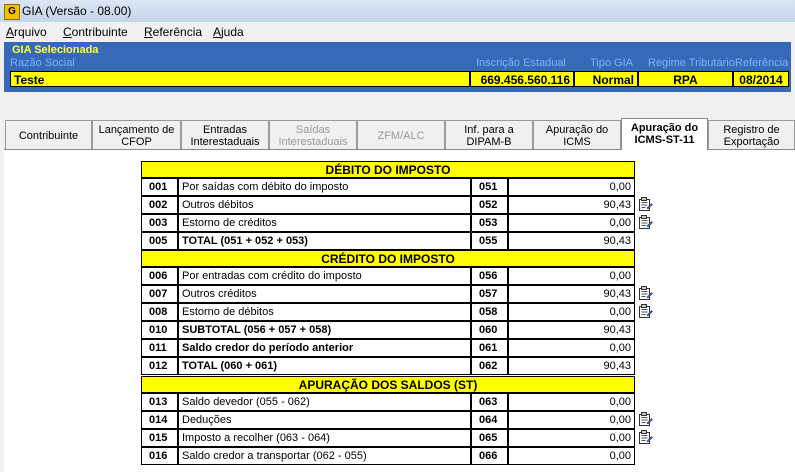 Image resolution: width=795 pixels, height=472 pixels. What do you see at coordinates (489, 187) in the screenshot?
I see `row-reference-code: 051` at bounding box center [489, 187].